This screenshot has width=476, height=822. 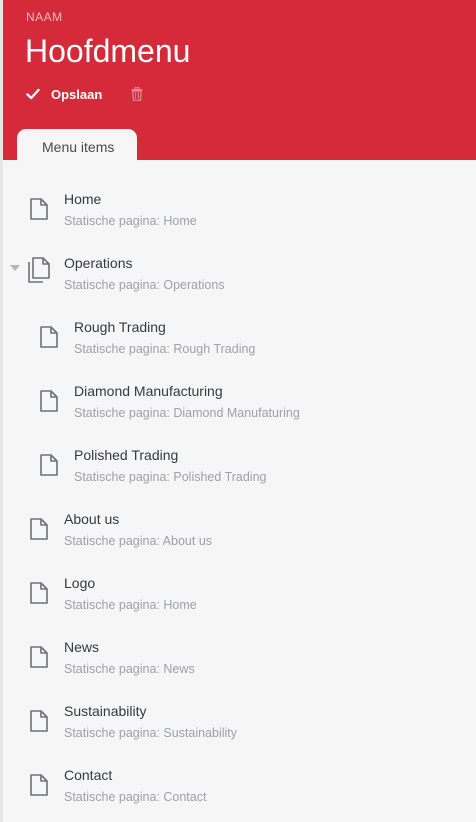 I want to click on toolbar: Opslaan, so click(x=84, y=94).